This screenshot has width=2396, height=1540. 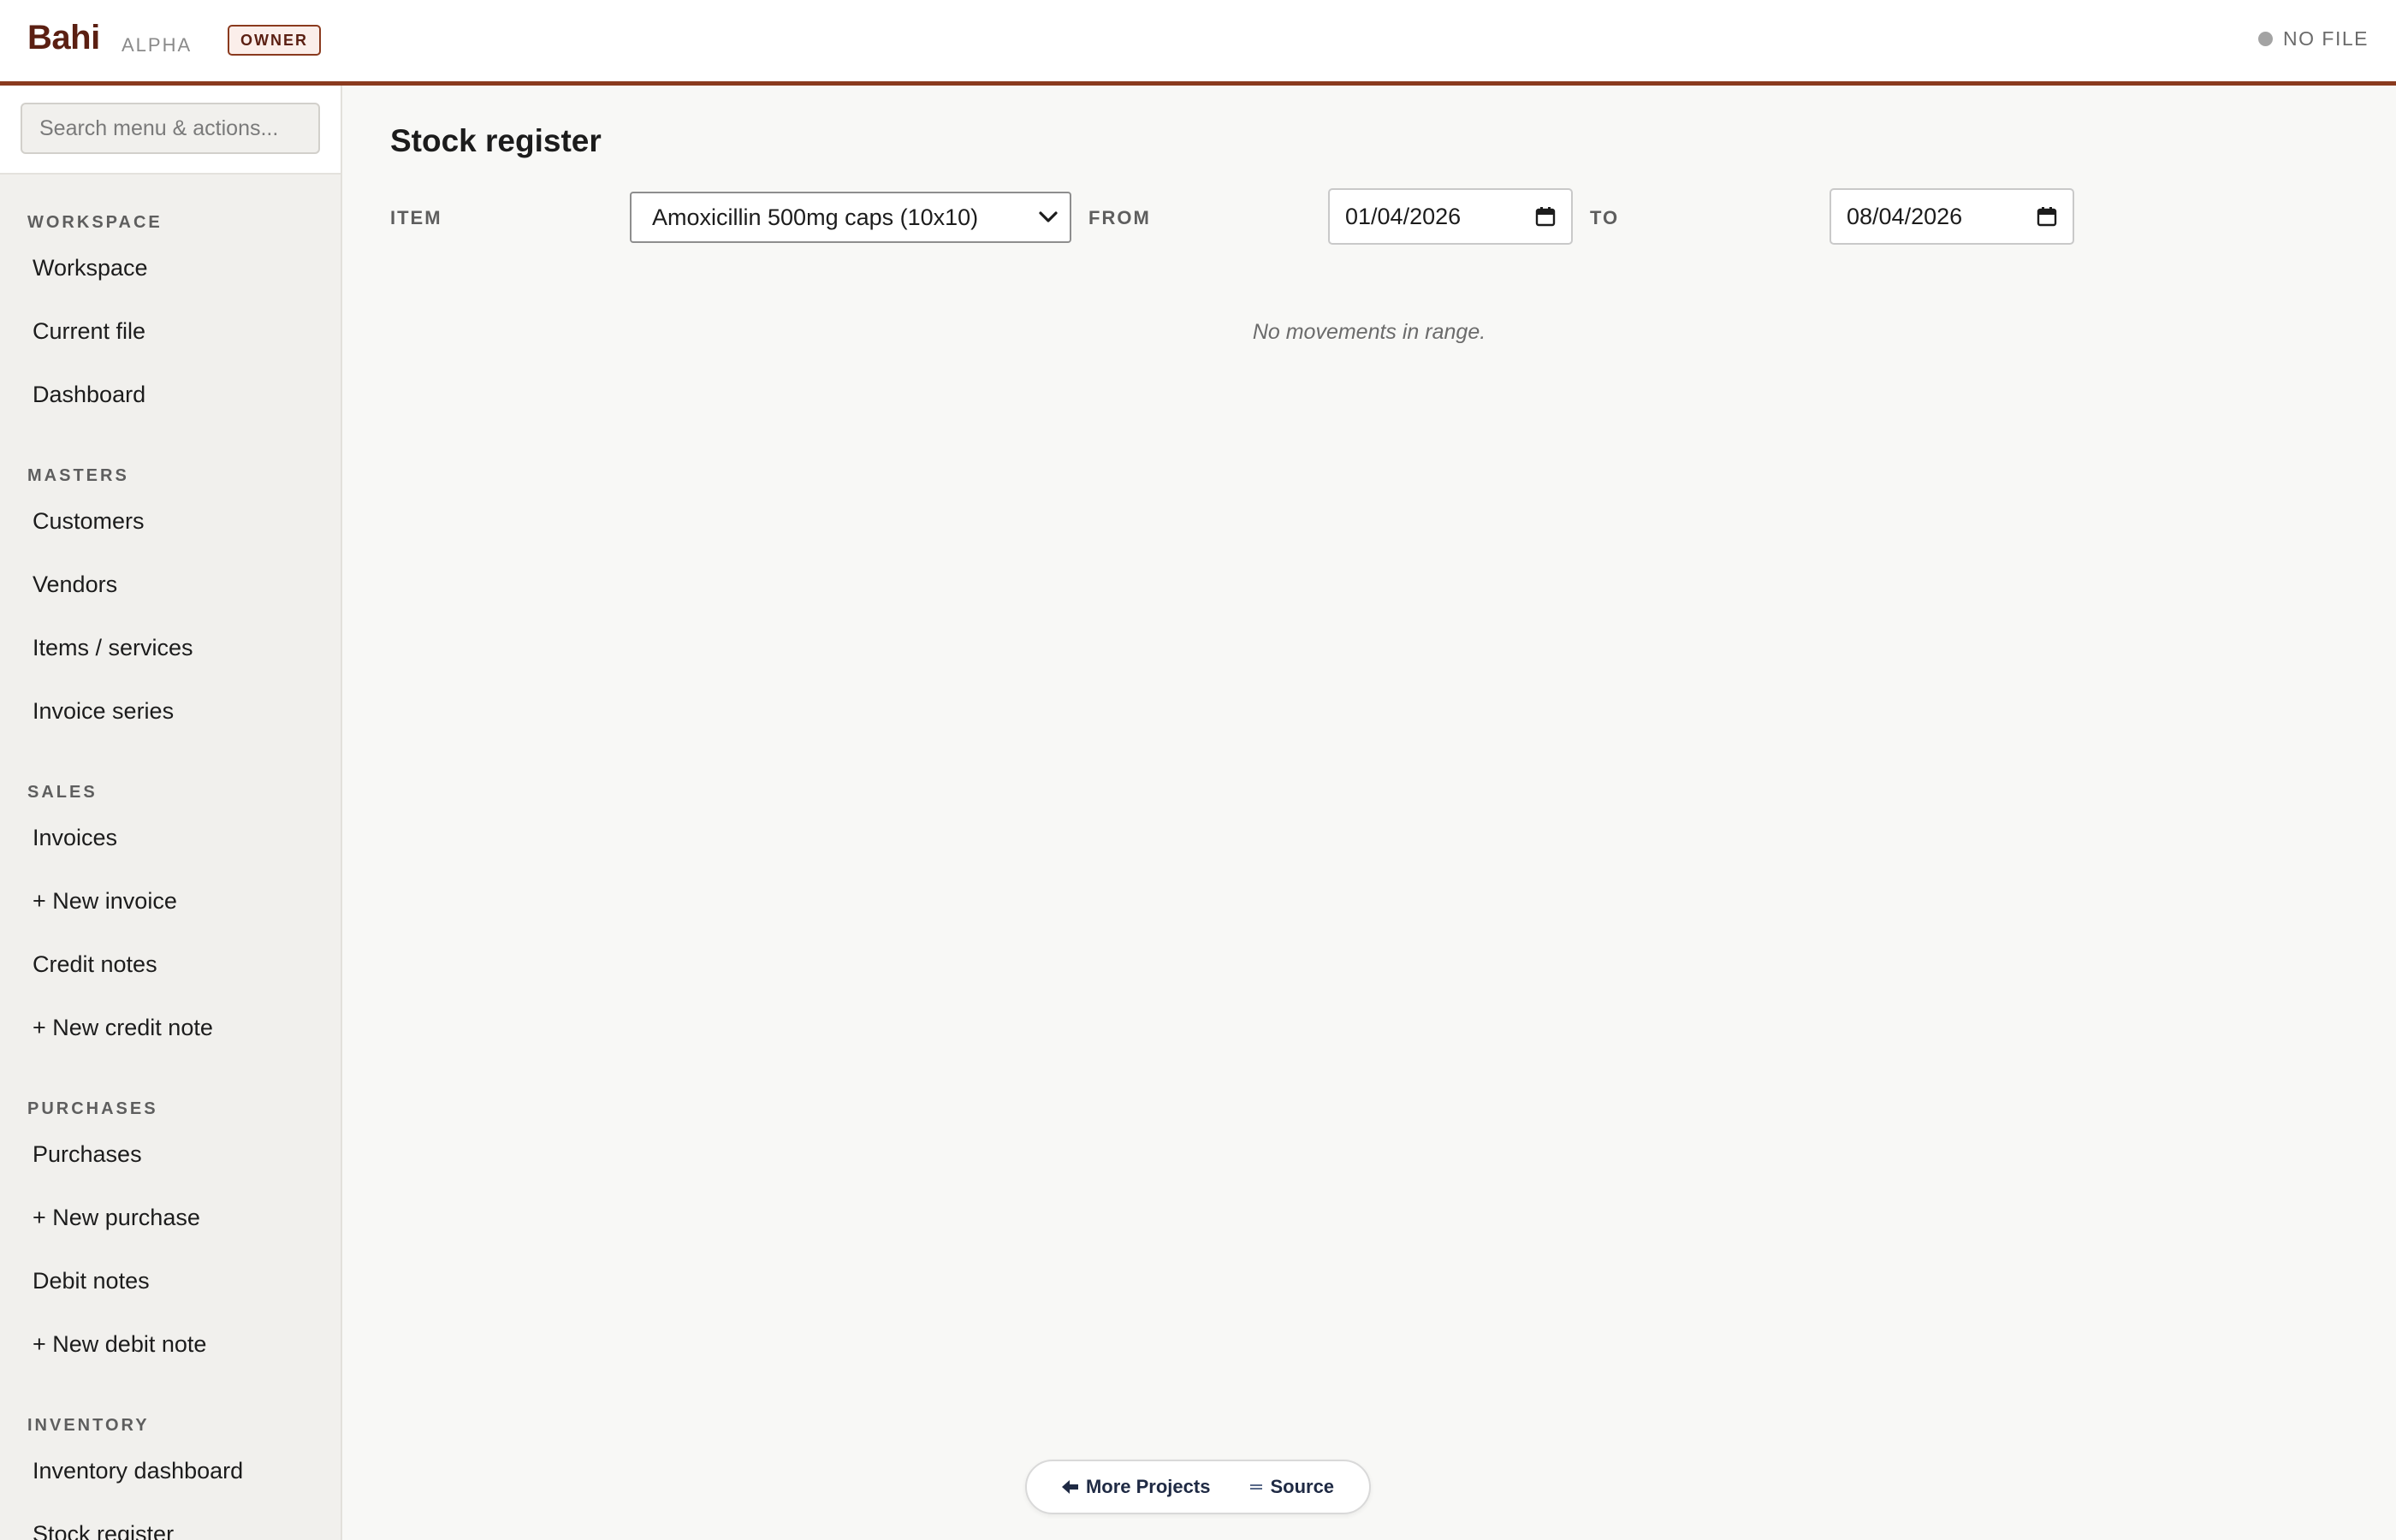 I want to click on from-date-value: 01/04/2026, so click(x=1403, y=216).